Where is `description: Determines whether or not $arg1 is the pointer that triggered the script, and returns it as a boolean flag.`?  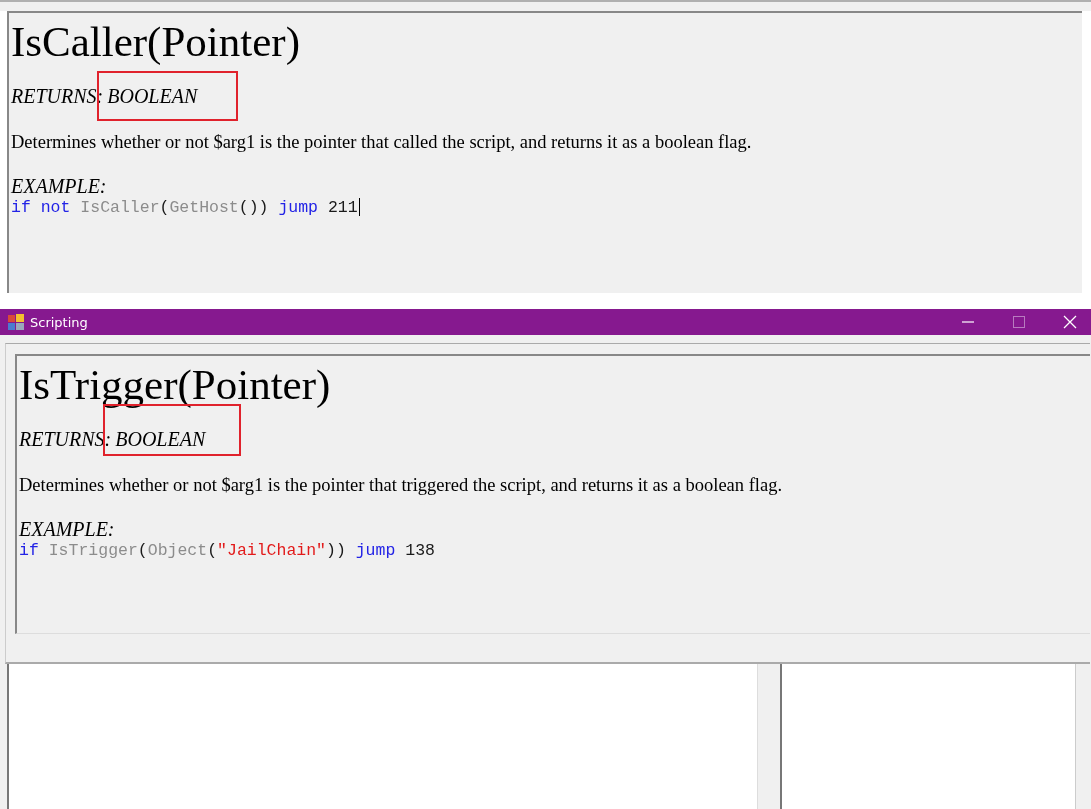 description: Determines whether or not $arg1 is the pointer that triggered the script, and returns it as a boolean flag. is located at coordinates (401, 485).